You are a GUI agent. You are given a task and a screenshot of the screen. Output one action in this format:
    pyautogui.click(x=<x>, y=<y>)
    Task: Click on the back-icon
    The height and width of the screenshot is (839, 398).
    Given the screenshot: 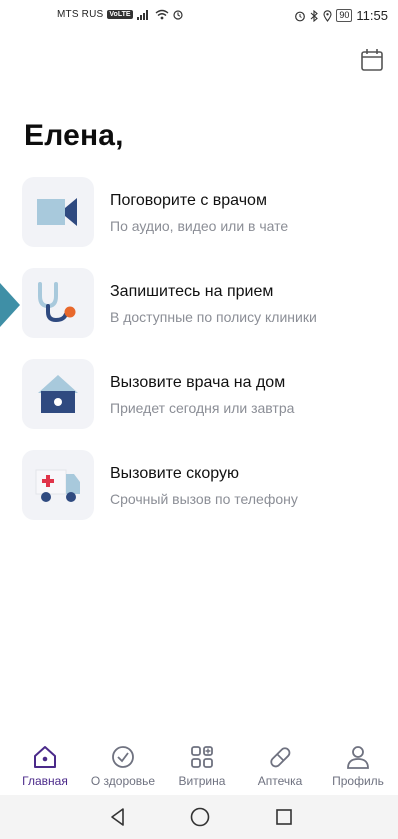 What is the action you would take?
    pyautogui.click(x=118, y=817)
    